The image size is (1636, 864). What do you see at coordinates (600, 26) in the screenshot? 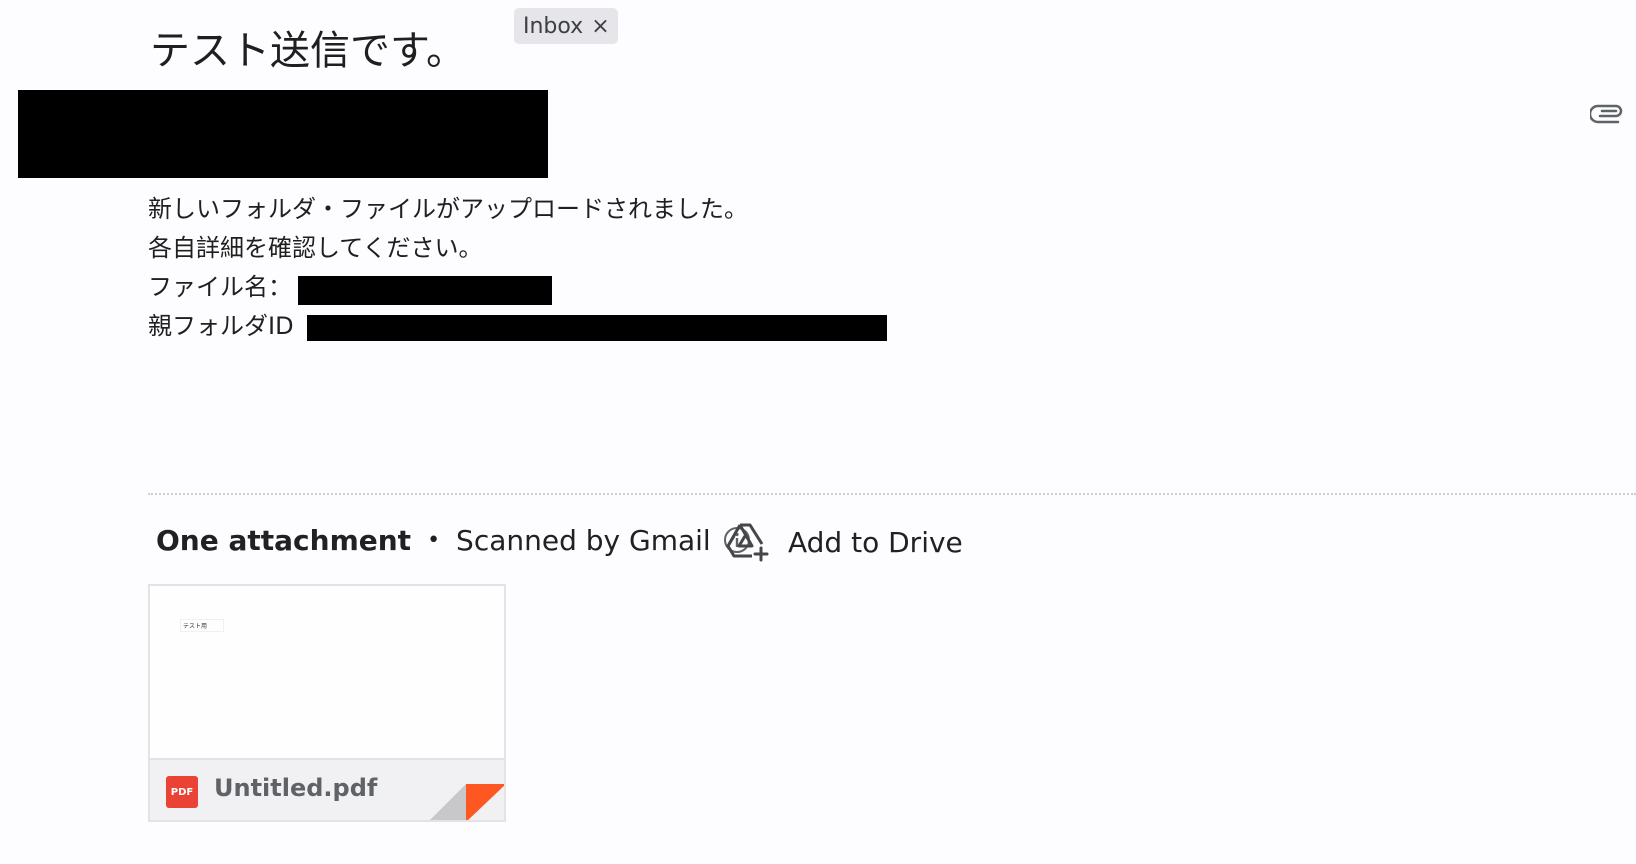
I see `remove-label-button: ×` at bounding box center [600, 26].